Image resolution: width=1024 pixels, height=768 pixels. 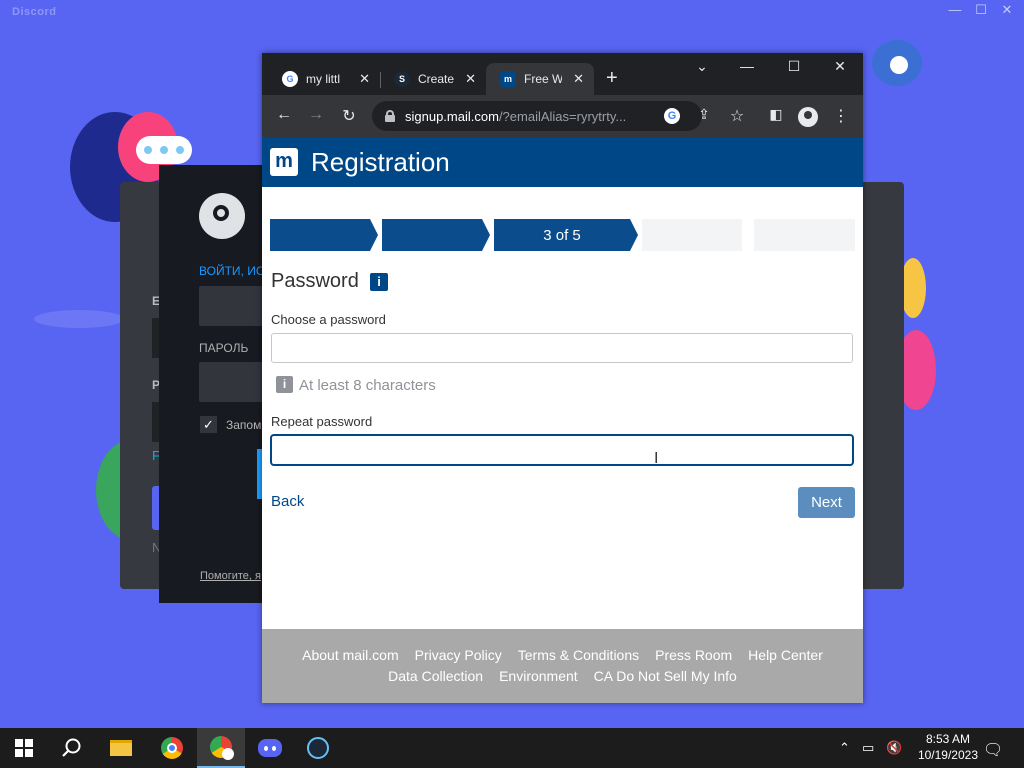 I want to click on chrome-icon, so click(x=172, y=748).